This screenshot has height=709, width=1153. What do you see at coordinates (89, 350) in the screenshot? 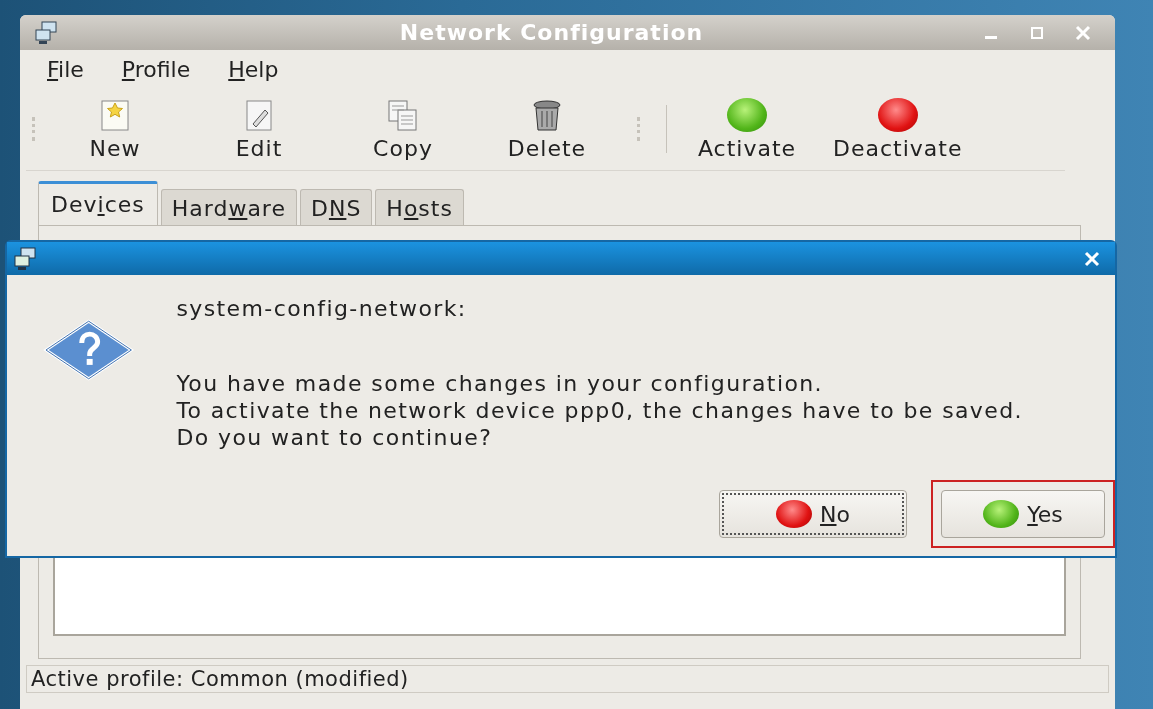
I see `question-icon` at bounding box center [89, 350].